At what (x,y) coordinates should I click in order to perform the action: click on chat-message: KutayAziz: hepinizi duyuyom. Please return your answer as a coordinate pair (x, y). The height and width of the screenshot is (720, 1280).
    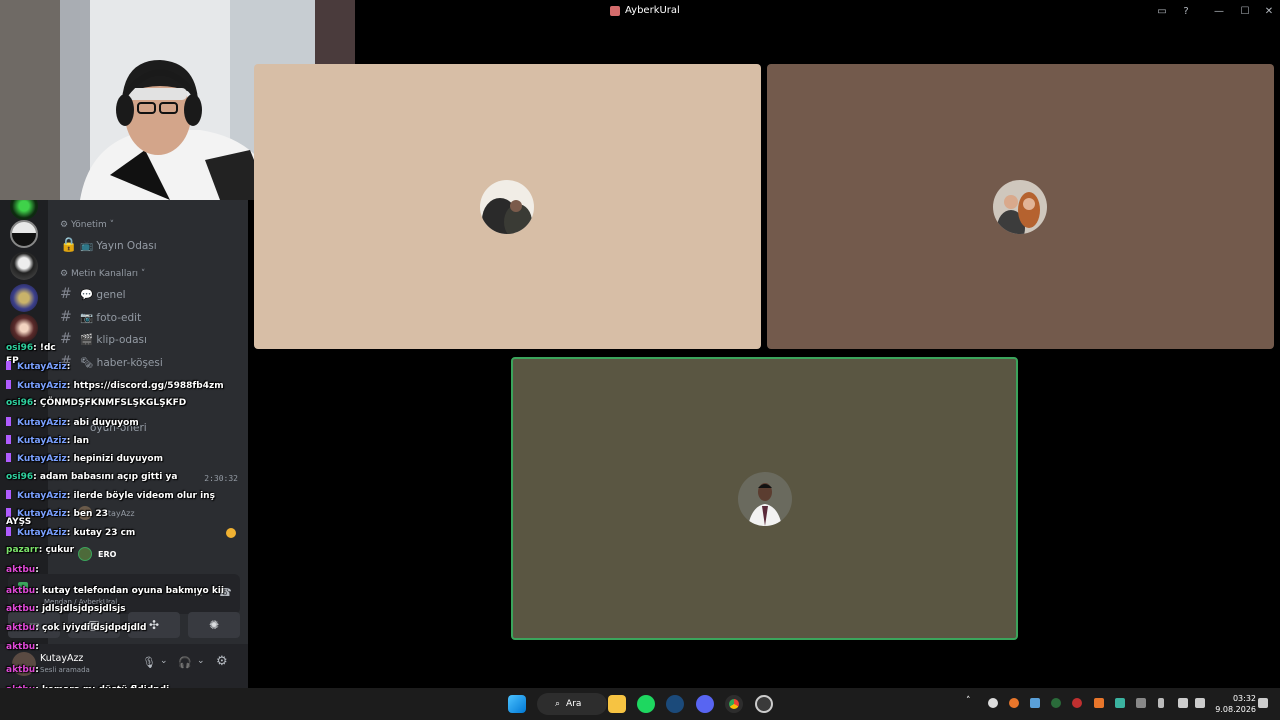
    Looking at the image, I should click on (84, 458).